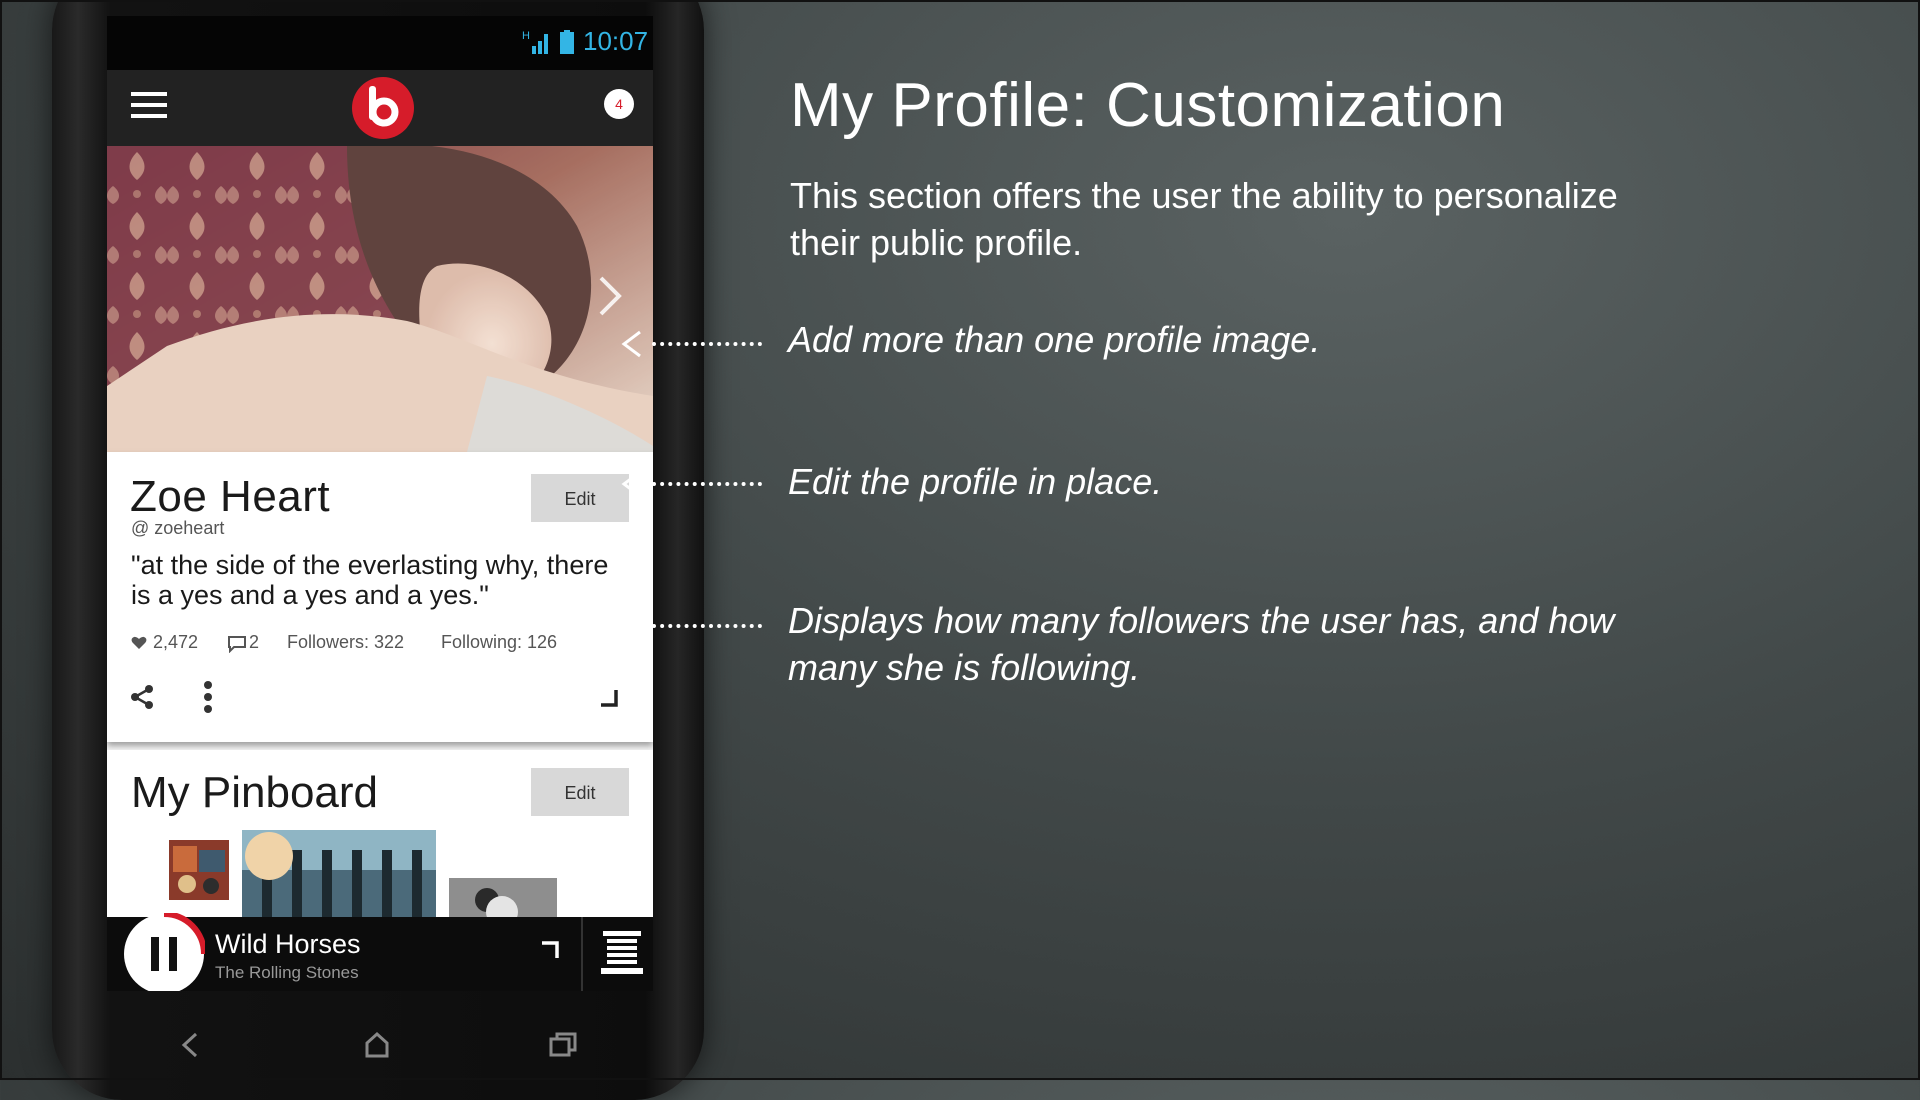  Describe the element at coordinates (190, 1045) in the screenshot. I see `back-icon` at that location.